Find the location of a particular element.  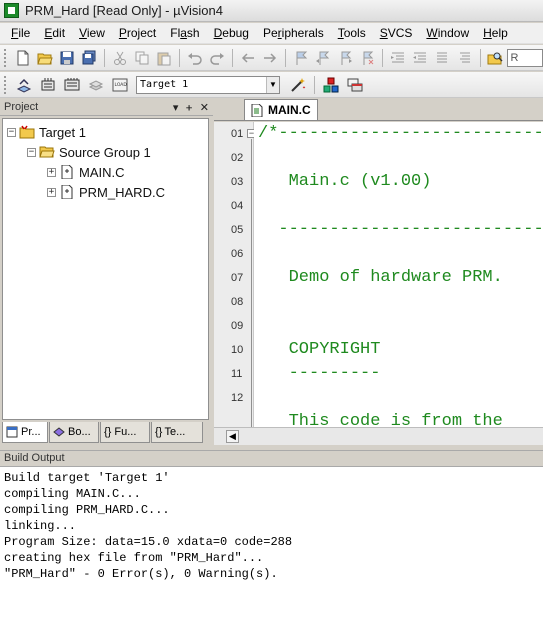

comment-lines-icon is located at coordinates (442, 57).